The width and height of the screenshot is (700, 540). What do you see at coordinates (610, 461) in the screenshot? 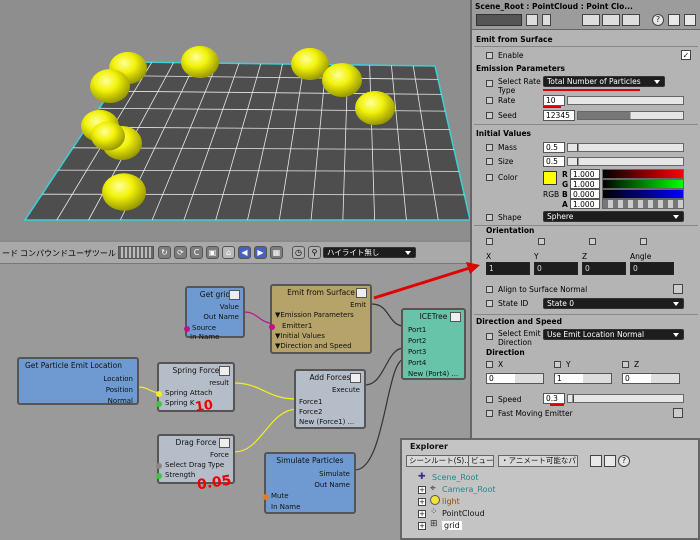
I see `explorer-refresh-icon` at bounding box center [610, 461].